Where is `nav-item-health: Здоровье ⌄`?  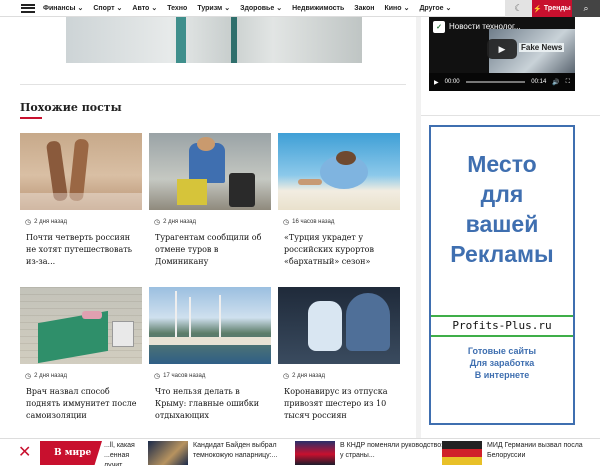
nav-item-health: Здоровье ⌄ is located at coordinates (261, 8).